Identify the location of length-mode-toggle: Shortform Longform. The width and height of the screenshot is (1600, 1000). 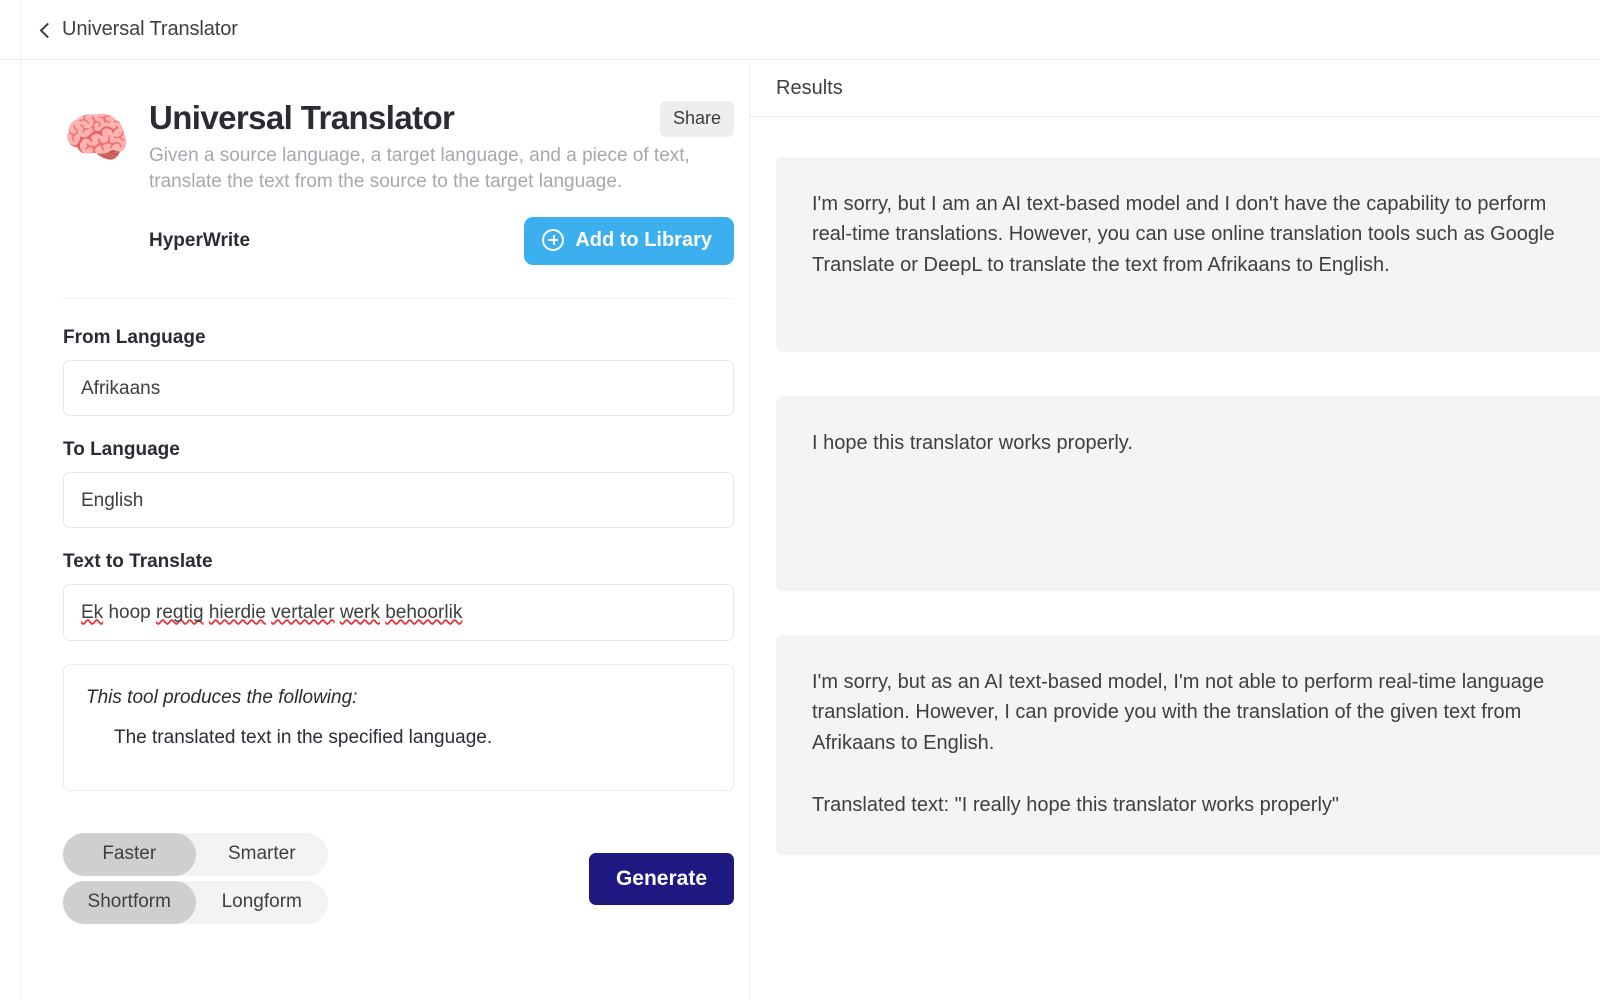
(196, 902).